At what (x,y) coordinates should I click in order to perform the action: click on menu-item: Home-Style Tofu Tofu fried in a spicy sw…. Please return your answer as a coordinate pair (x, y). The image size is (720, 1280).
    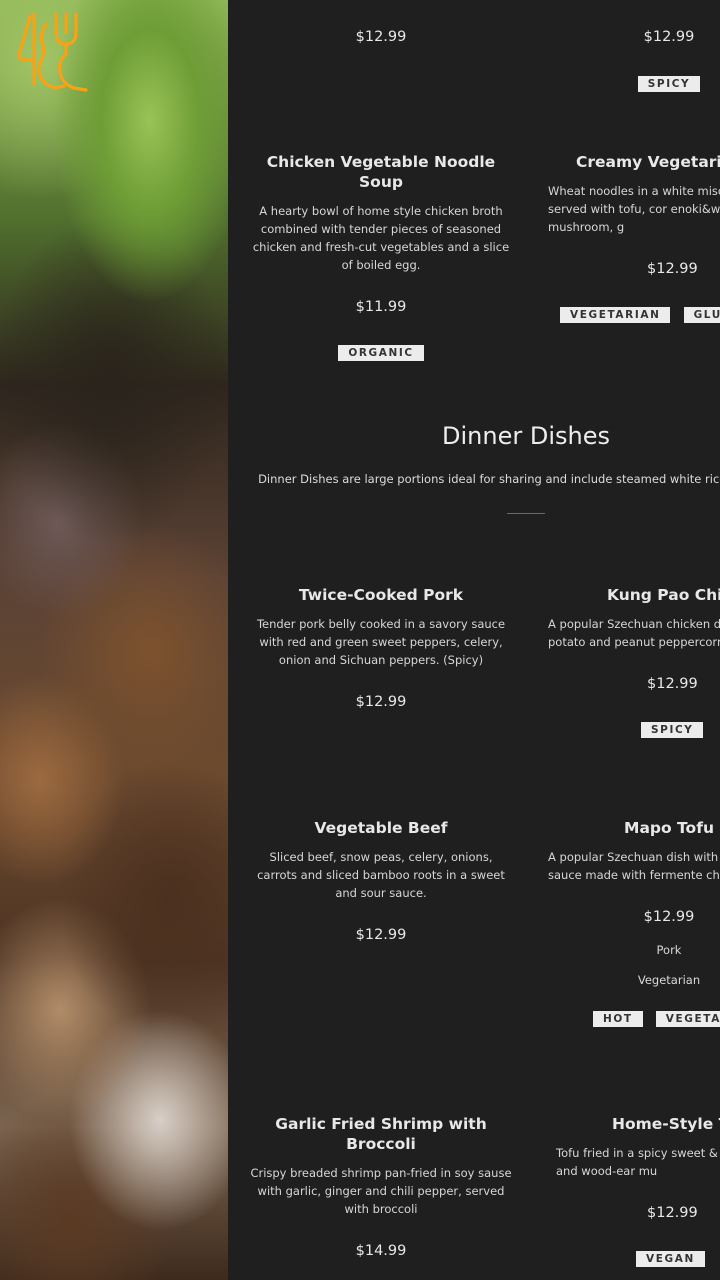
    Looking at the image, I should click on (624, 1190).